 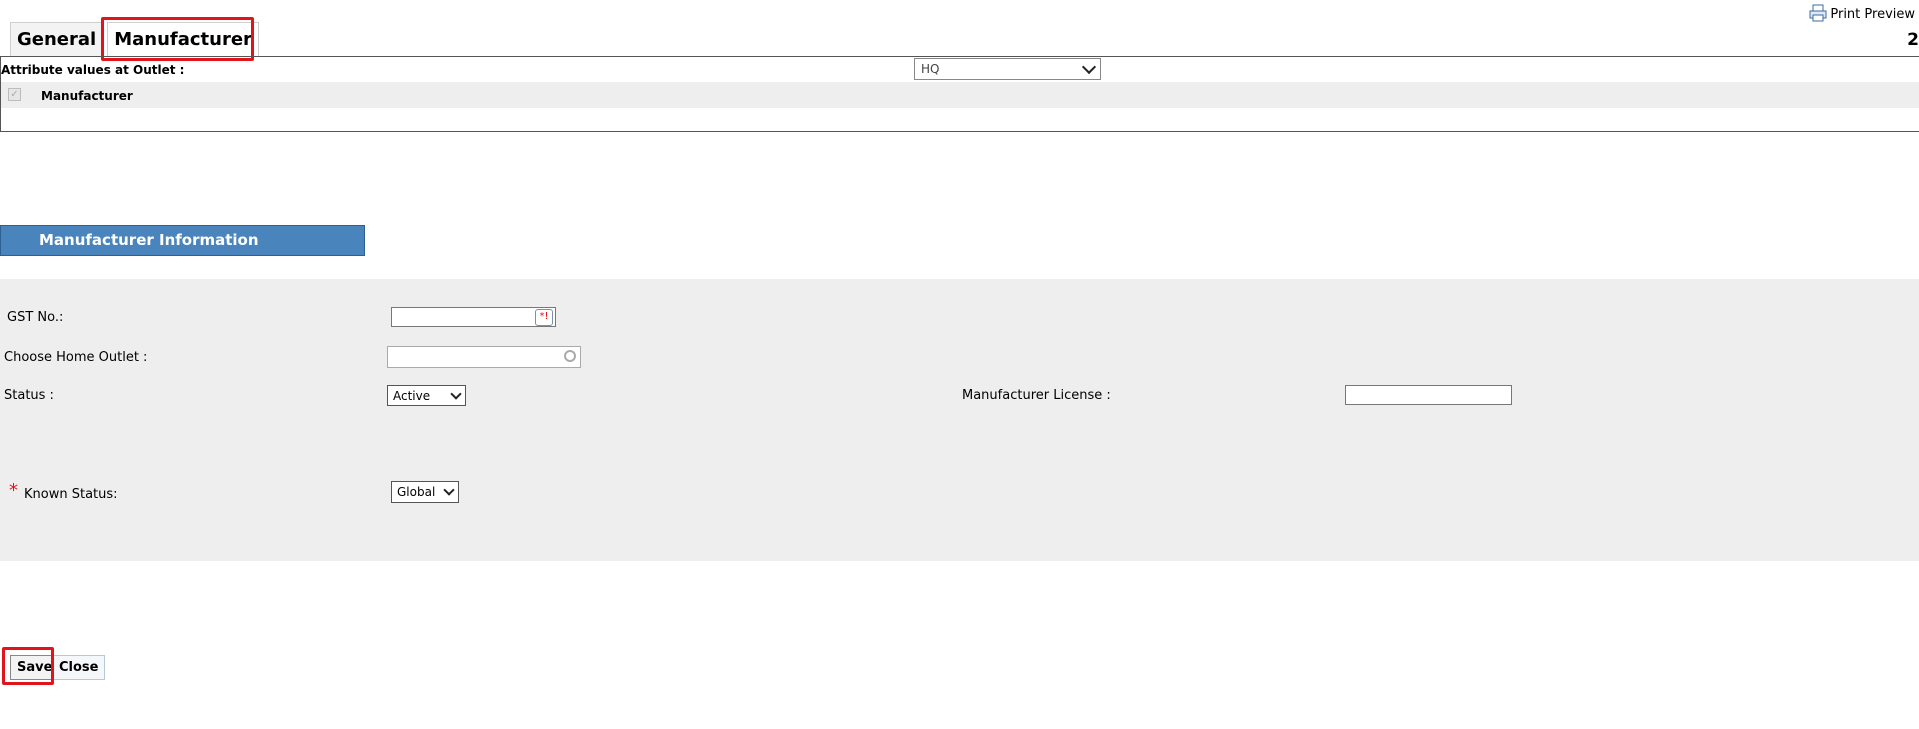 I want to click on close-button: Close, so click(x=79, y=667).